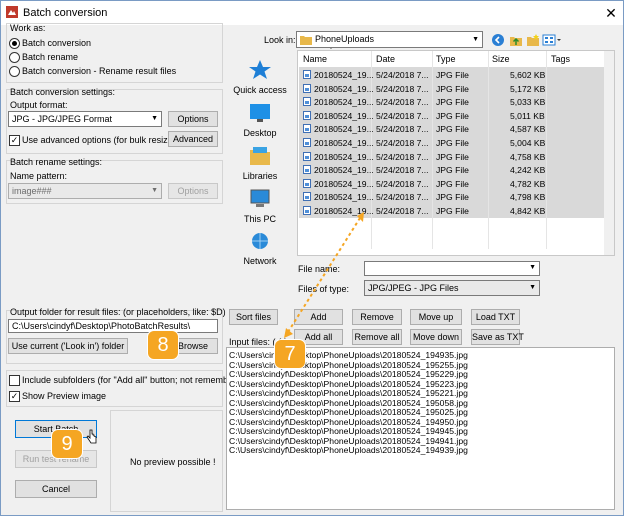 The width and height of the screenshot is (624, 516). Describe the element at coordinates (260, 163) in the screenshot. I see `place-libraries: Libraries` at that location.